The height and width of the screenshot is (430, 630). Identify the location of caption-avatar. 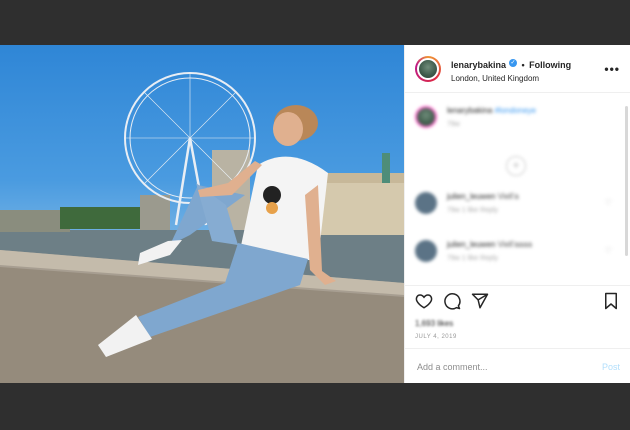
(426, 117).